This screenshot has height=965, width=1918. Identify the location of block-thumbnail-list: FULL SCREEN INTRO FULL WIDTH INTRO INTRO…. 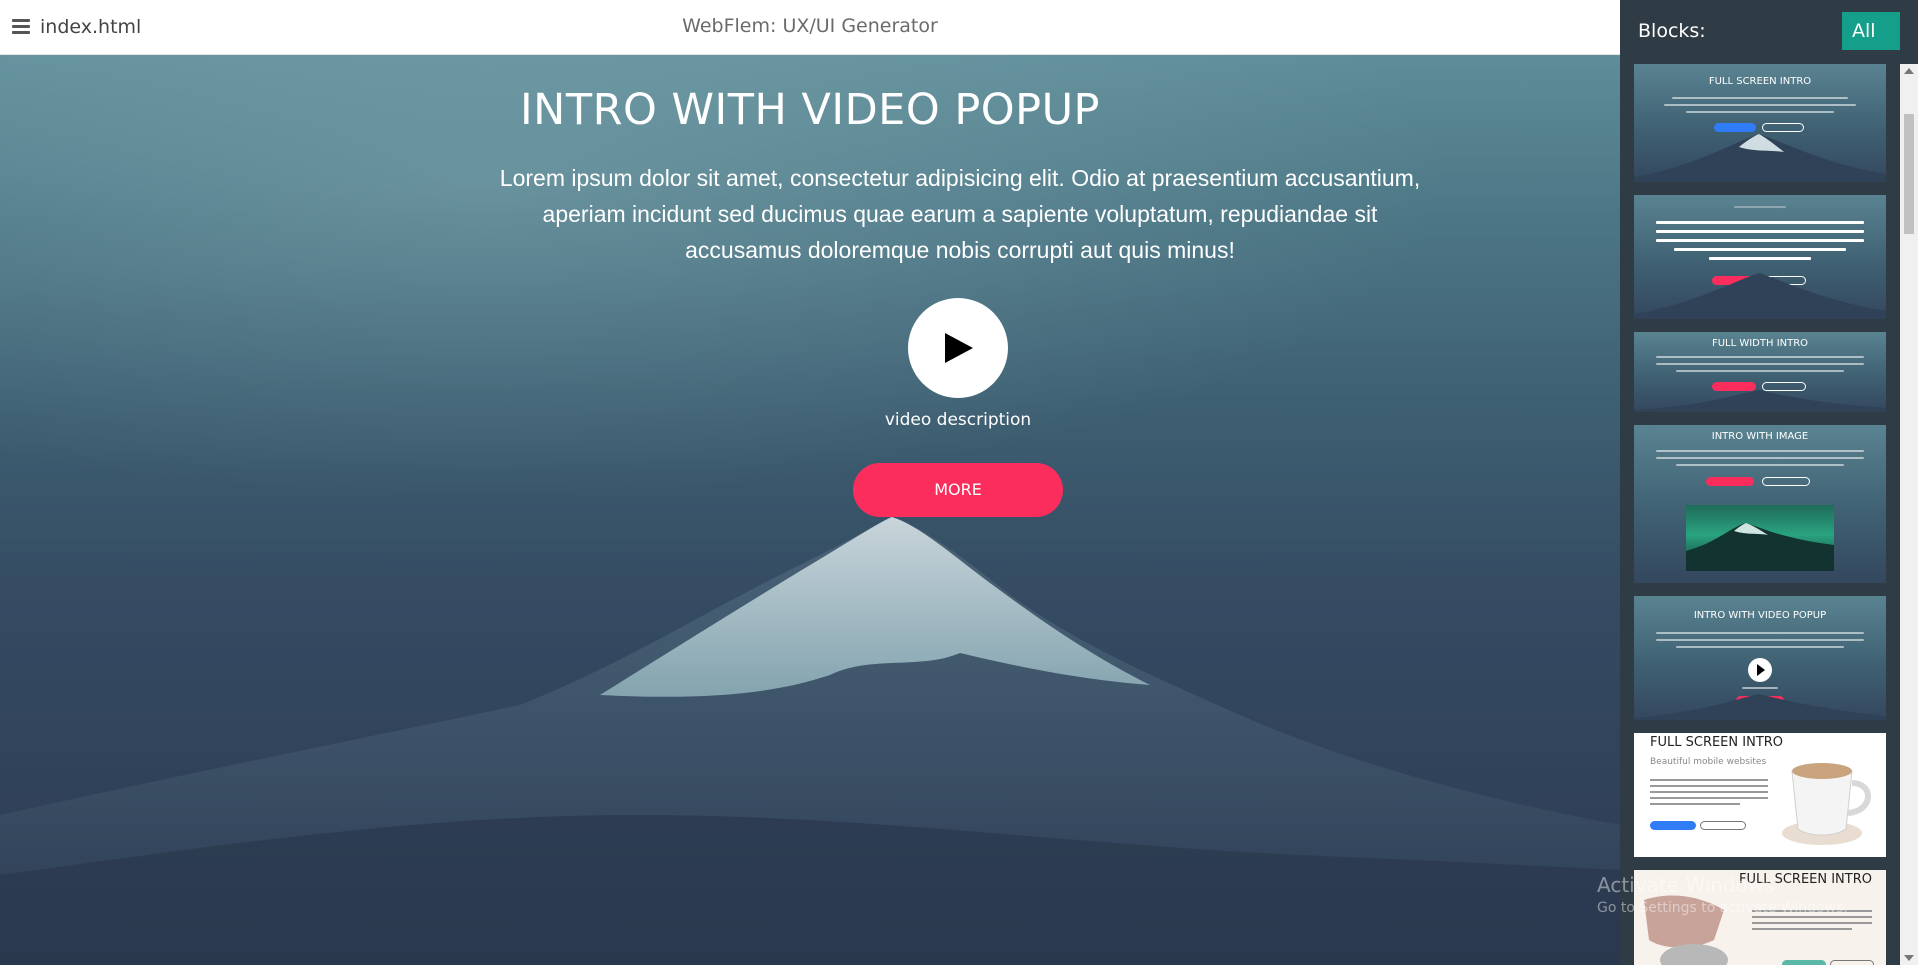
(1760, 514).